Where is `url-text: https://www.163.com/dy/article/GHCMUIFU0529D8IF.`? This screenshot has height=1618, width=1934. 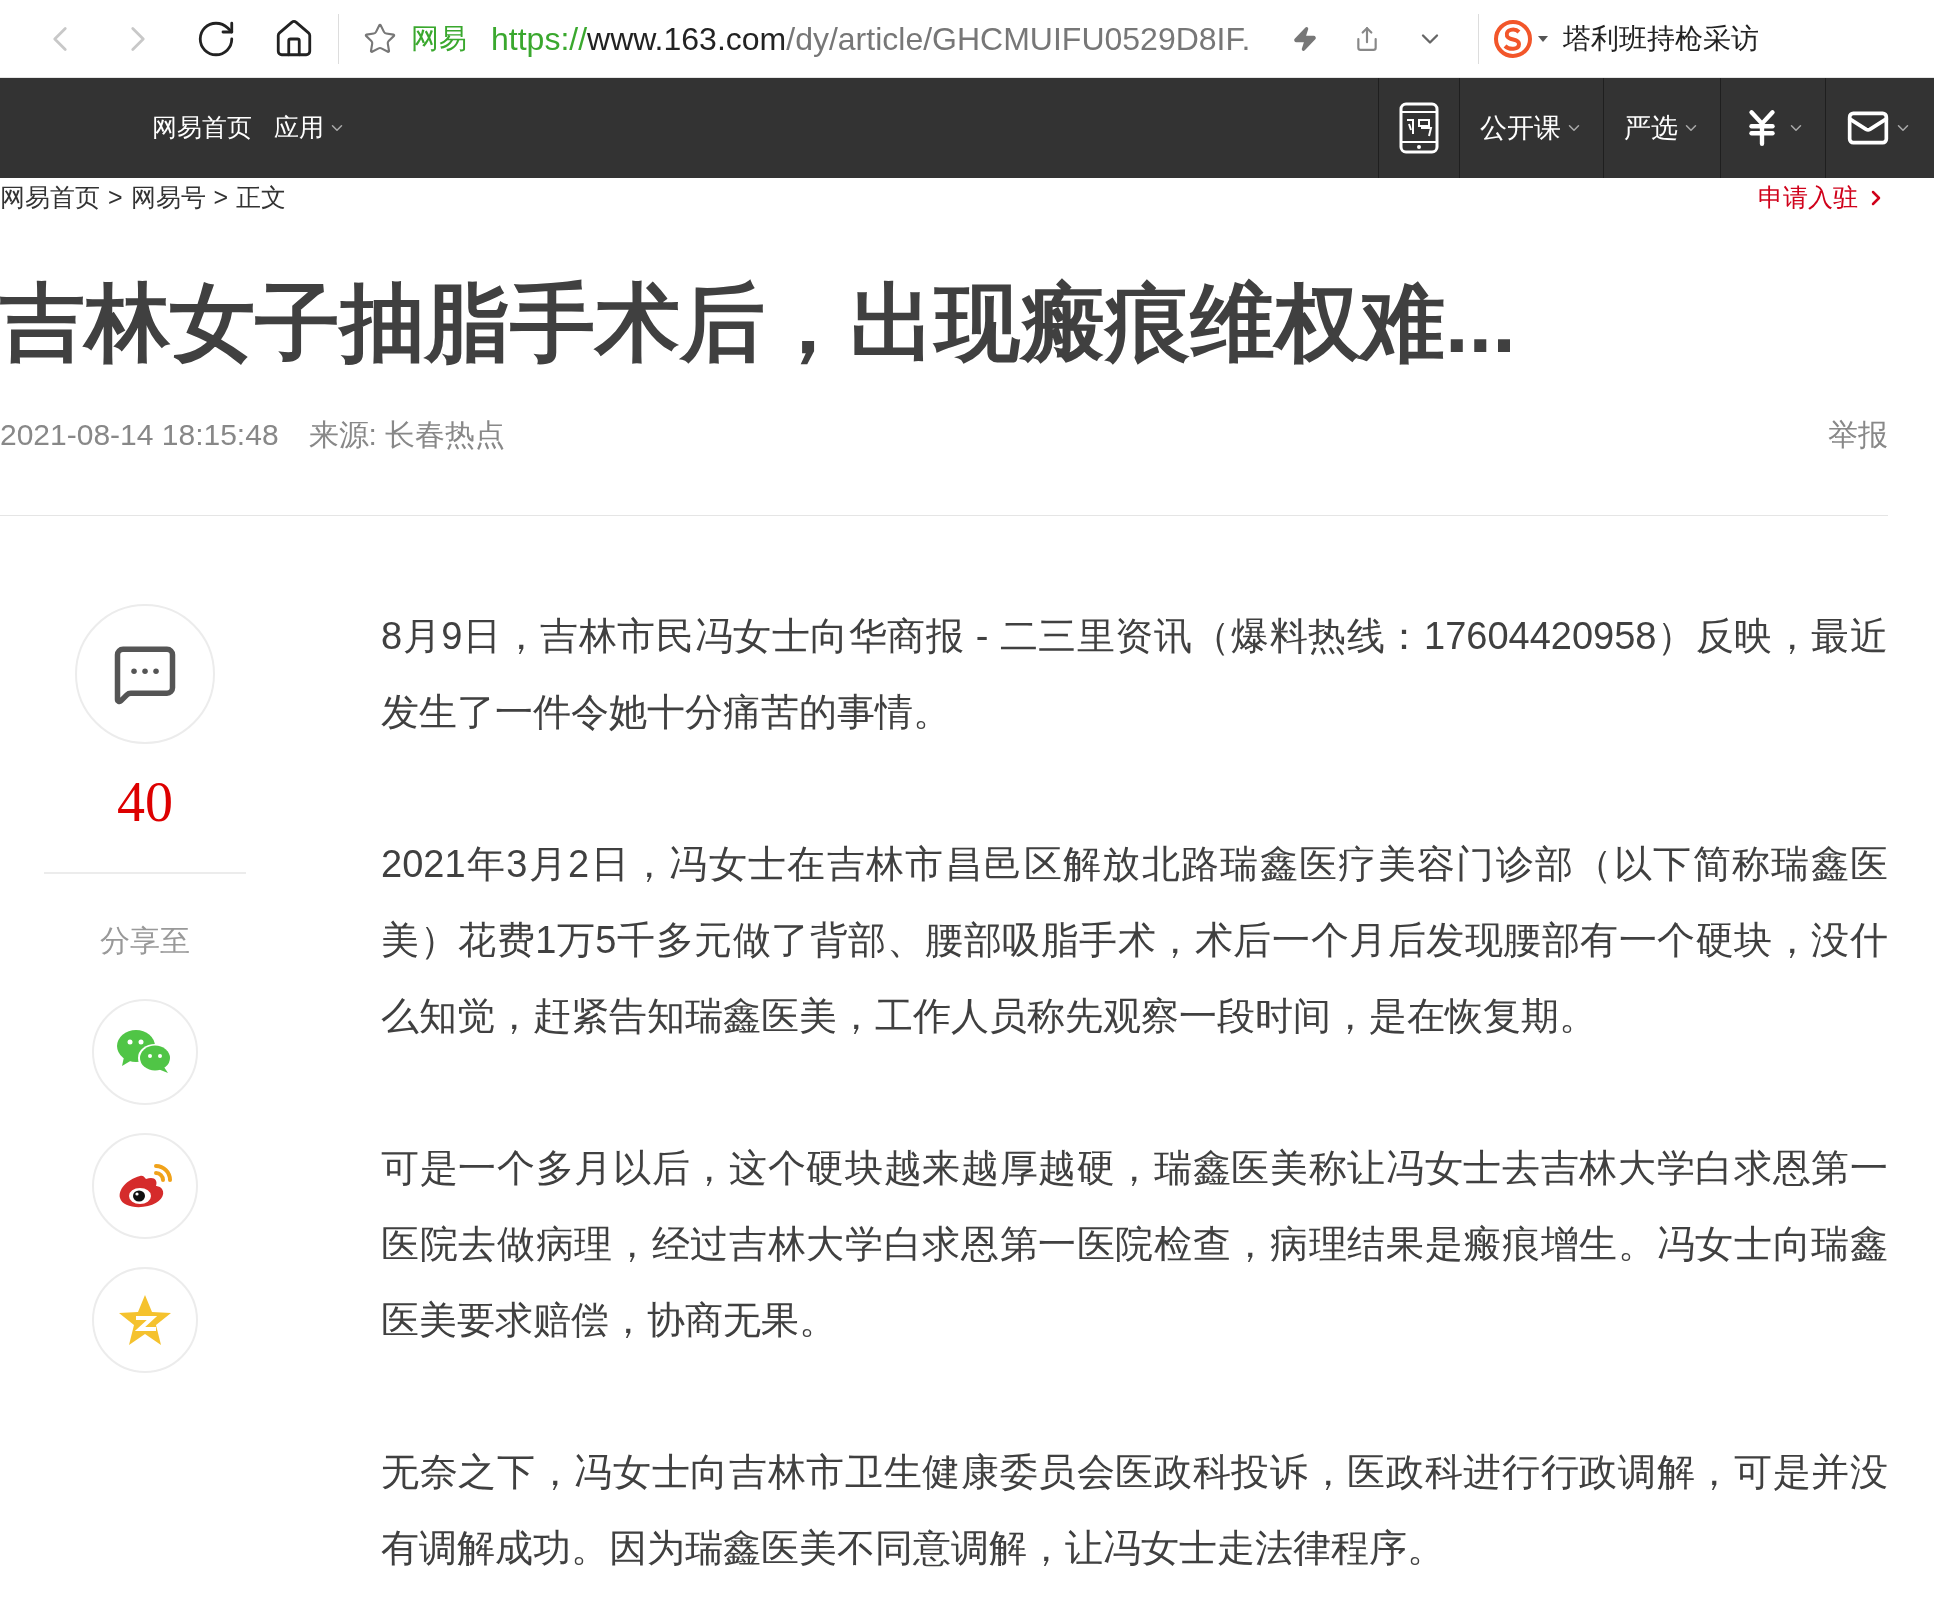
url-text: https://www.163.com/dy/article/GHCMUIFU0529D8IF. is located at coordinates (871, 39).